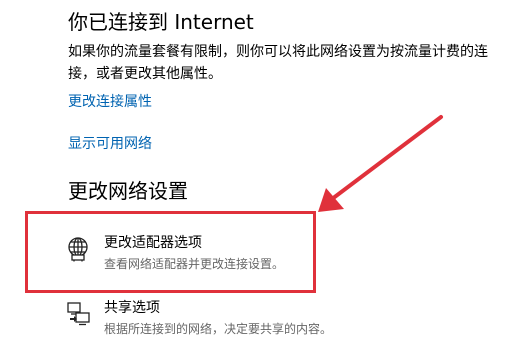 This screenshot has height=351, width=531. What do you see at coordinates (110, 144) in the screenshot?
I see `show-available-networks-link: 显示可用网络` at bounding box center [110, 144].